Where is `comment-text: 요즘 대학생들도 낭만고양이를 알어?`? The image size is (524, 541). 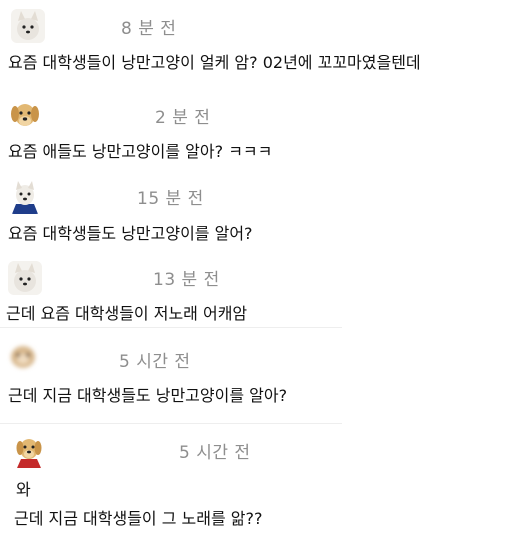
comment-text: 요즘 대학생들도 낭만고양이를 알어? is located at coordinates (130, 233).